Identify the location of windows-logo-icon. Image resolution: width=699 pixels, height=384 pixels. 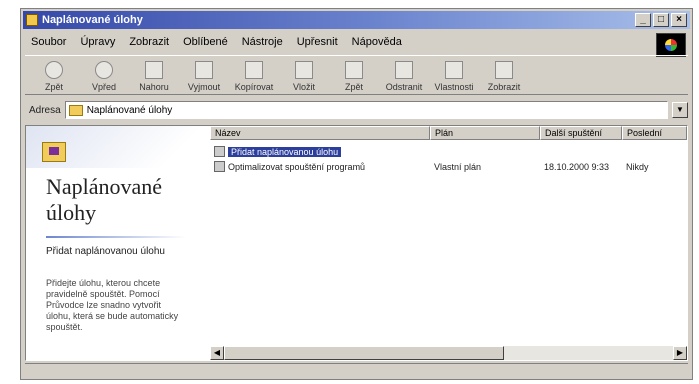
(671, 45).